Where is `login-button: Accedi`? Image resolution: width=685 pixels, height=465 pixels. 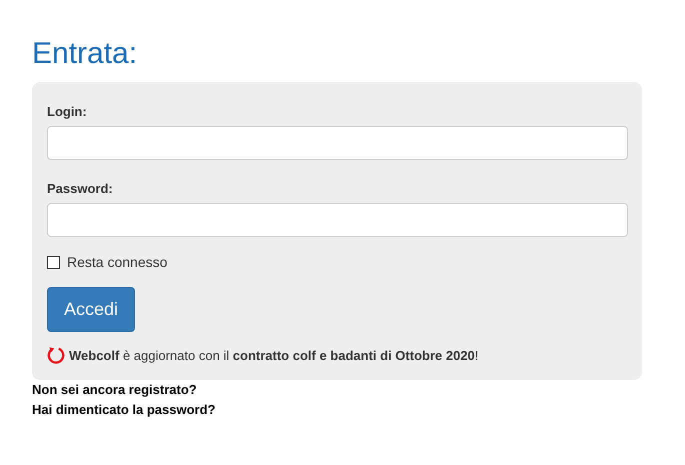
login-button: Accedi is located at coordinates (91, 309).